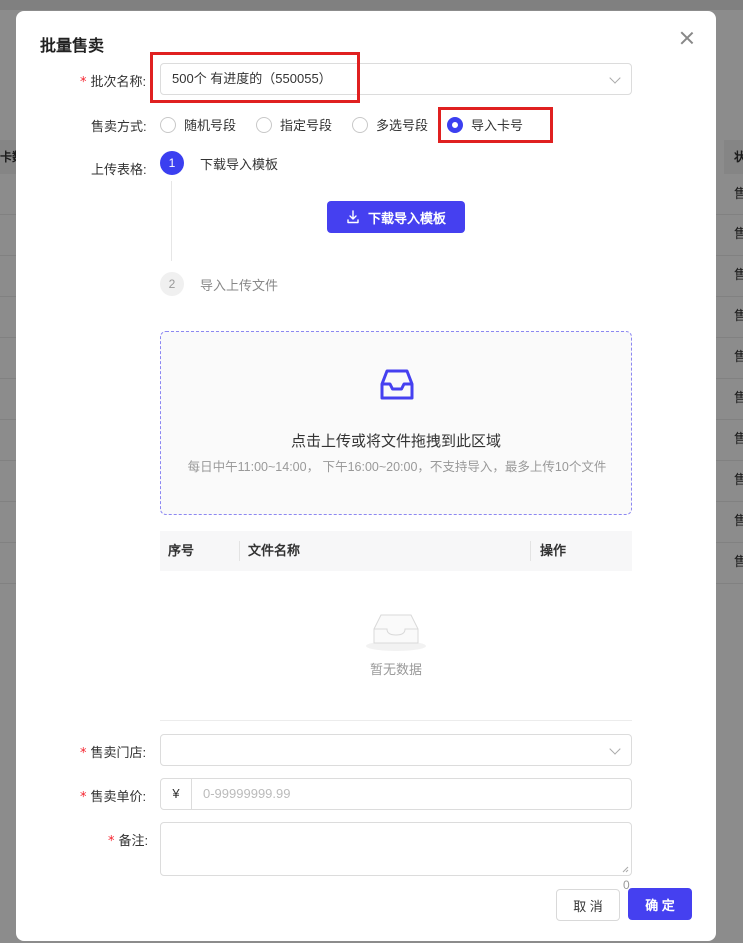 The width and height of the screenshot is (743, 943). What do you see at coordinates (306, 125) in the screenshot?
I see `radio-label: 指定号段` at bounding box center [306, 125].